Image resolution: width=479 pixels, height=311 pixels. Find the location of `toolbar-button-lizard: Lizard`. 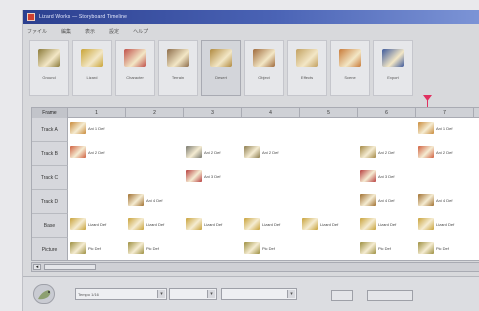

toolbar-button-lizard: Lizard is located at coordinates (92, 68).